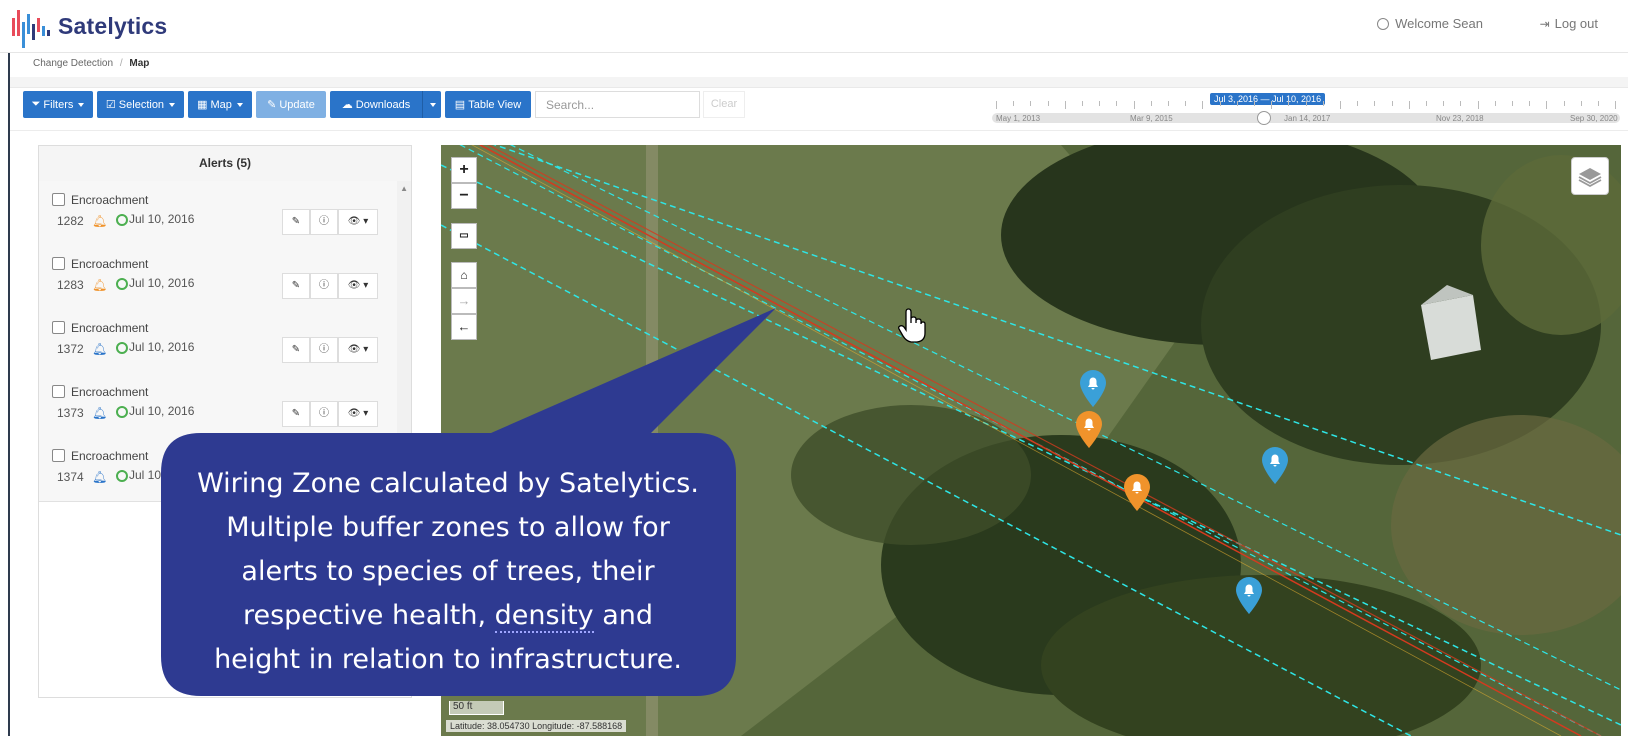  What do you see at coordinates (58, 104) in the screenshot?
I see `filters-button: ⏷ Filters` at bounding box center [58, 104].